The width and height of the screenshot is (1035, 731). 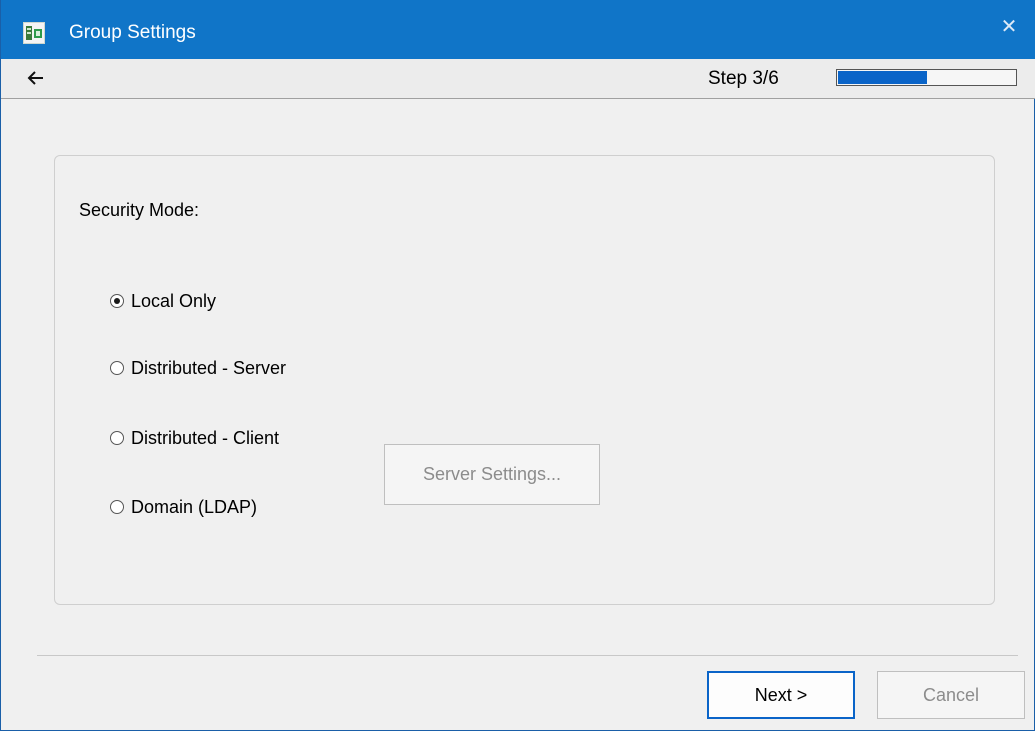 I want to click on title-bar: Group Settings ✕, so click(x=518, y=29).